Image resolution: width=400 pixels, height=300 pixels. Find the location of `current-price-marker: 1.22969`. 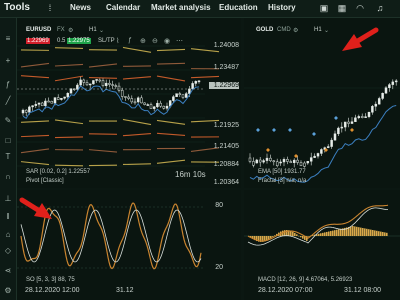

current-price-marker: 1.22969 is located at coordinates (224, 85).